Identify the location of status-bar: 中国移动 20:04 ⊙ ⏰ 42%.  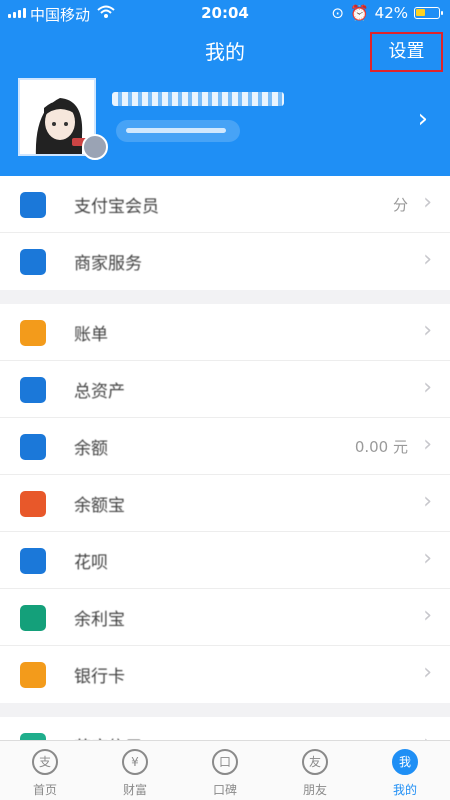
(225, 13).